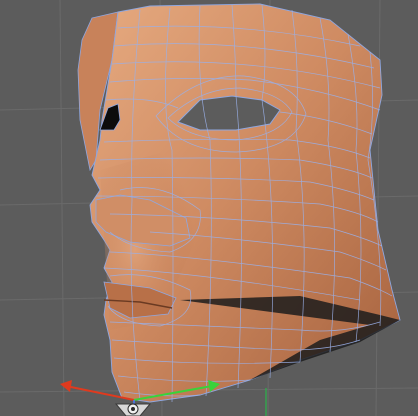  Describe the element at coordinates (133, 409) in the screenshot. I see `camera-target-icon` at that location.